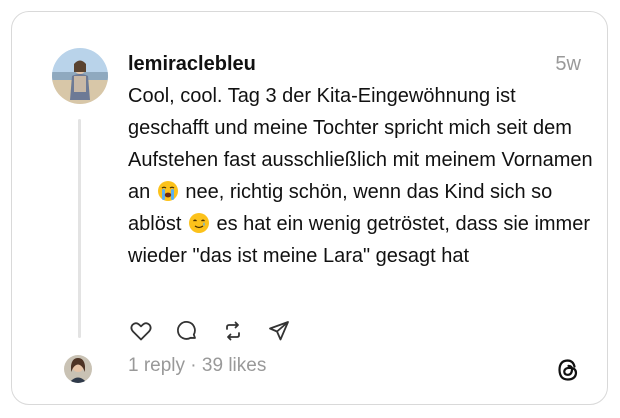  I want to click on comment-icon, so click(187, 331).